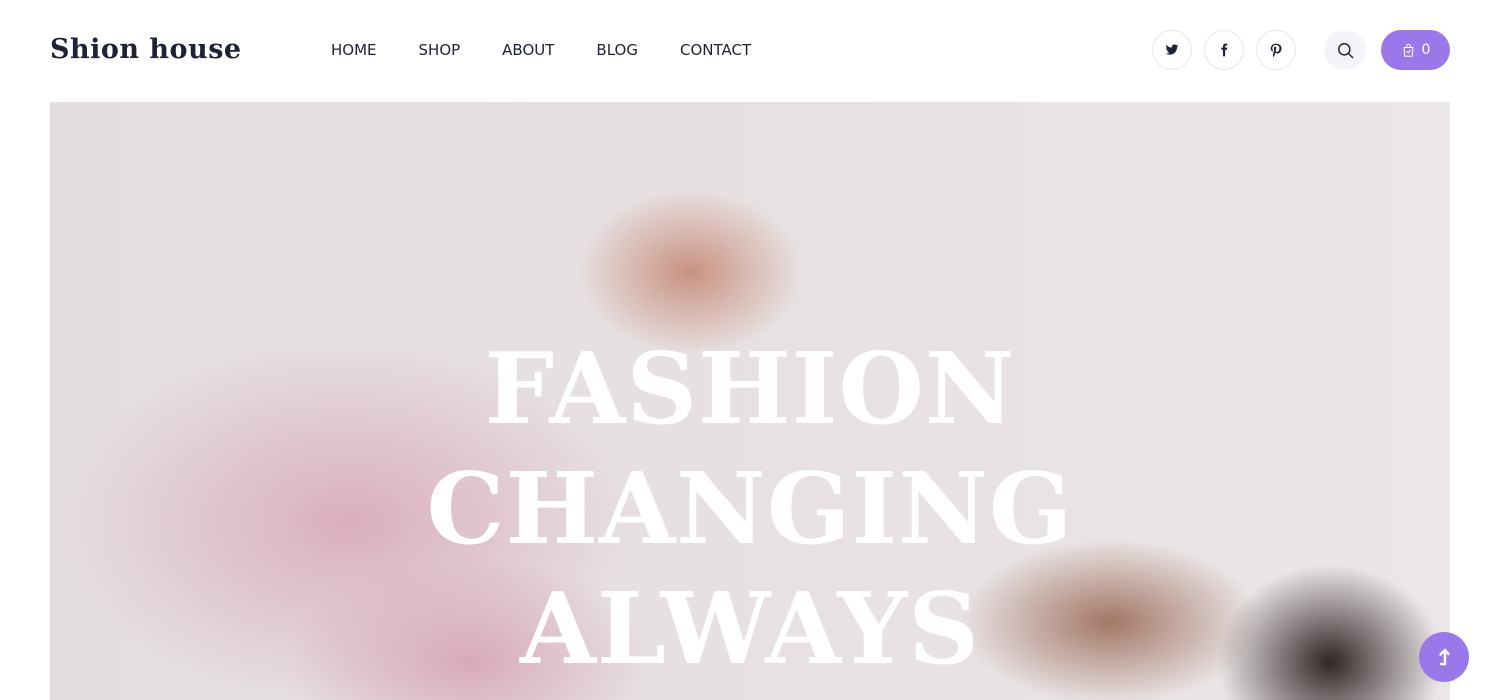 This screenshot has width=1500, height=700. What do you see at coordinates (750, 389) in the screenshot?
I see `hero-line-1: FASHION` at bounding box center [750, 389].